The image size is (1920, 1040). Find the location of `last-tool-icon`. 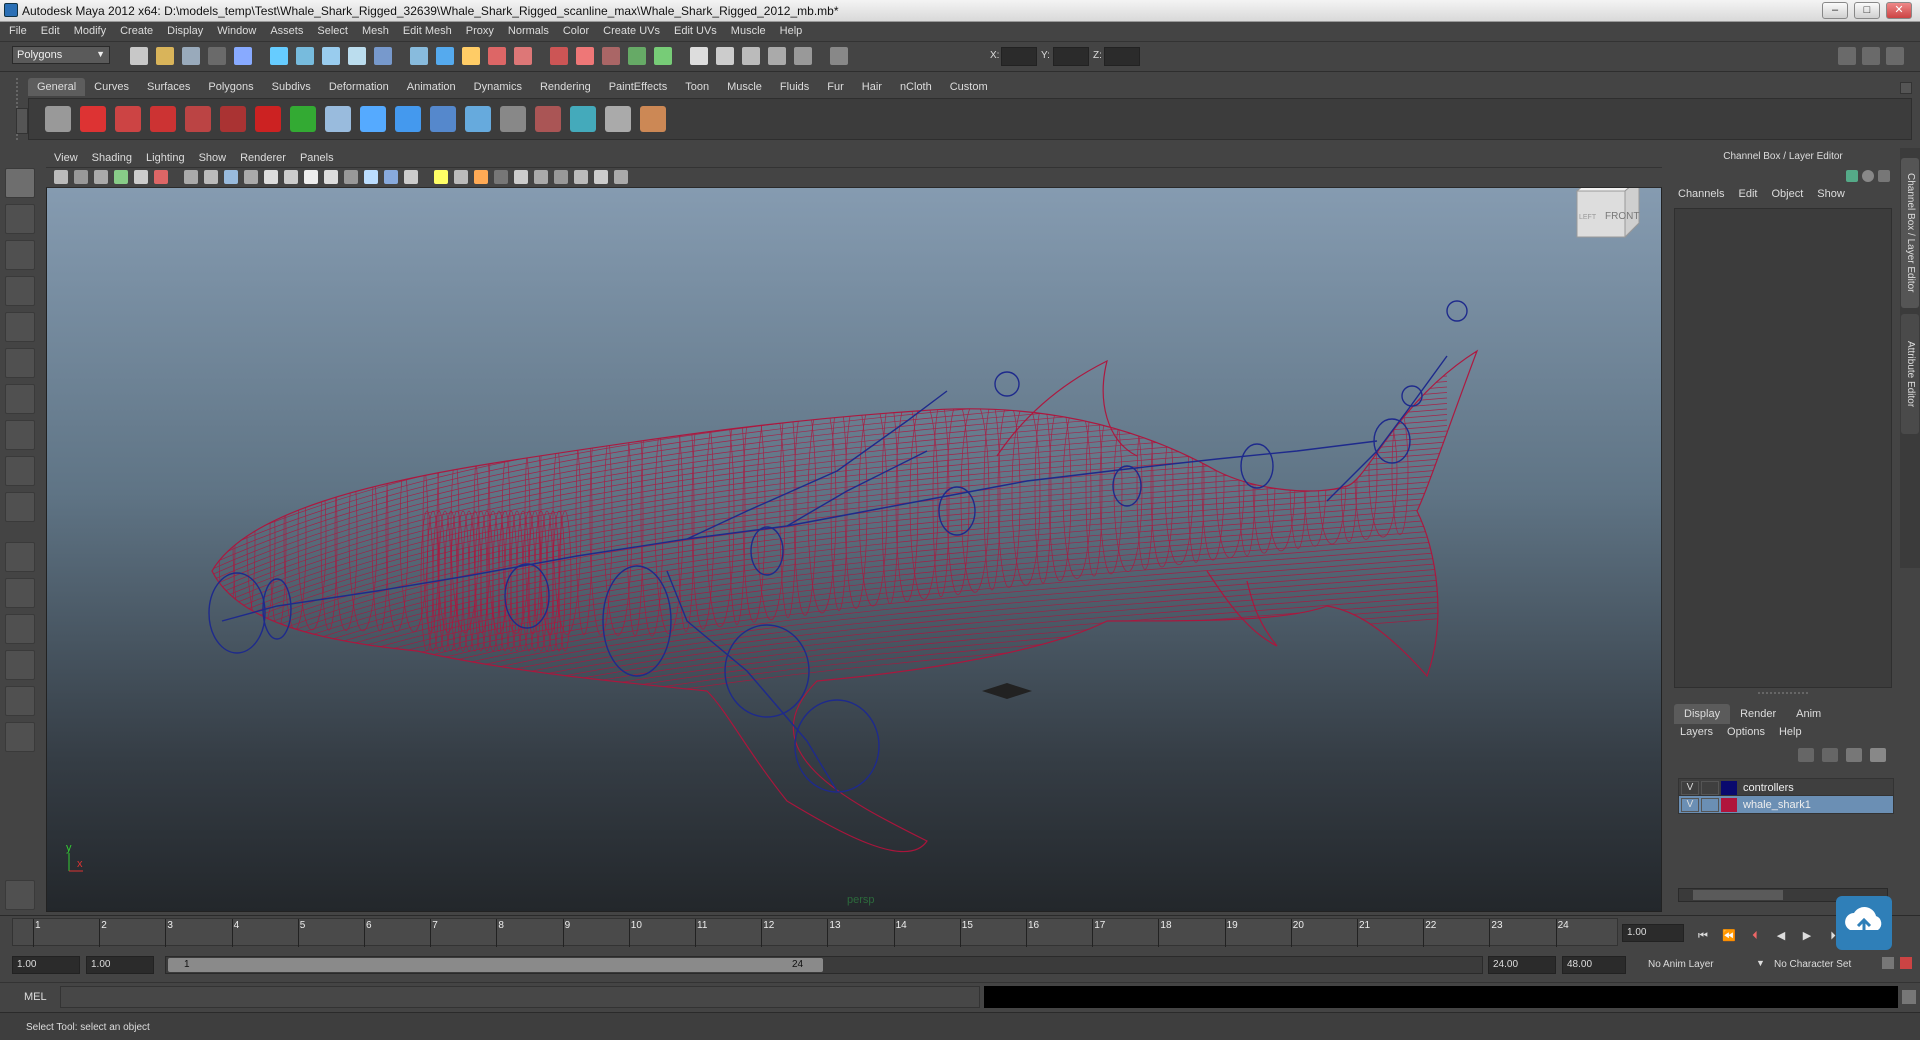

last-tool-icon is located at coordinates (20, 507).